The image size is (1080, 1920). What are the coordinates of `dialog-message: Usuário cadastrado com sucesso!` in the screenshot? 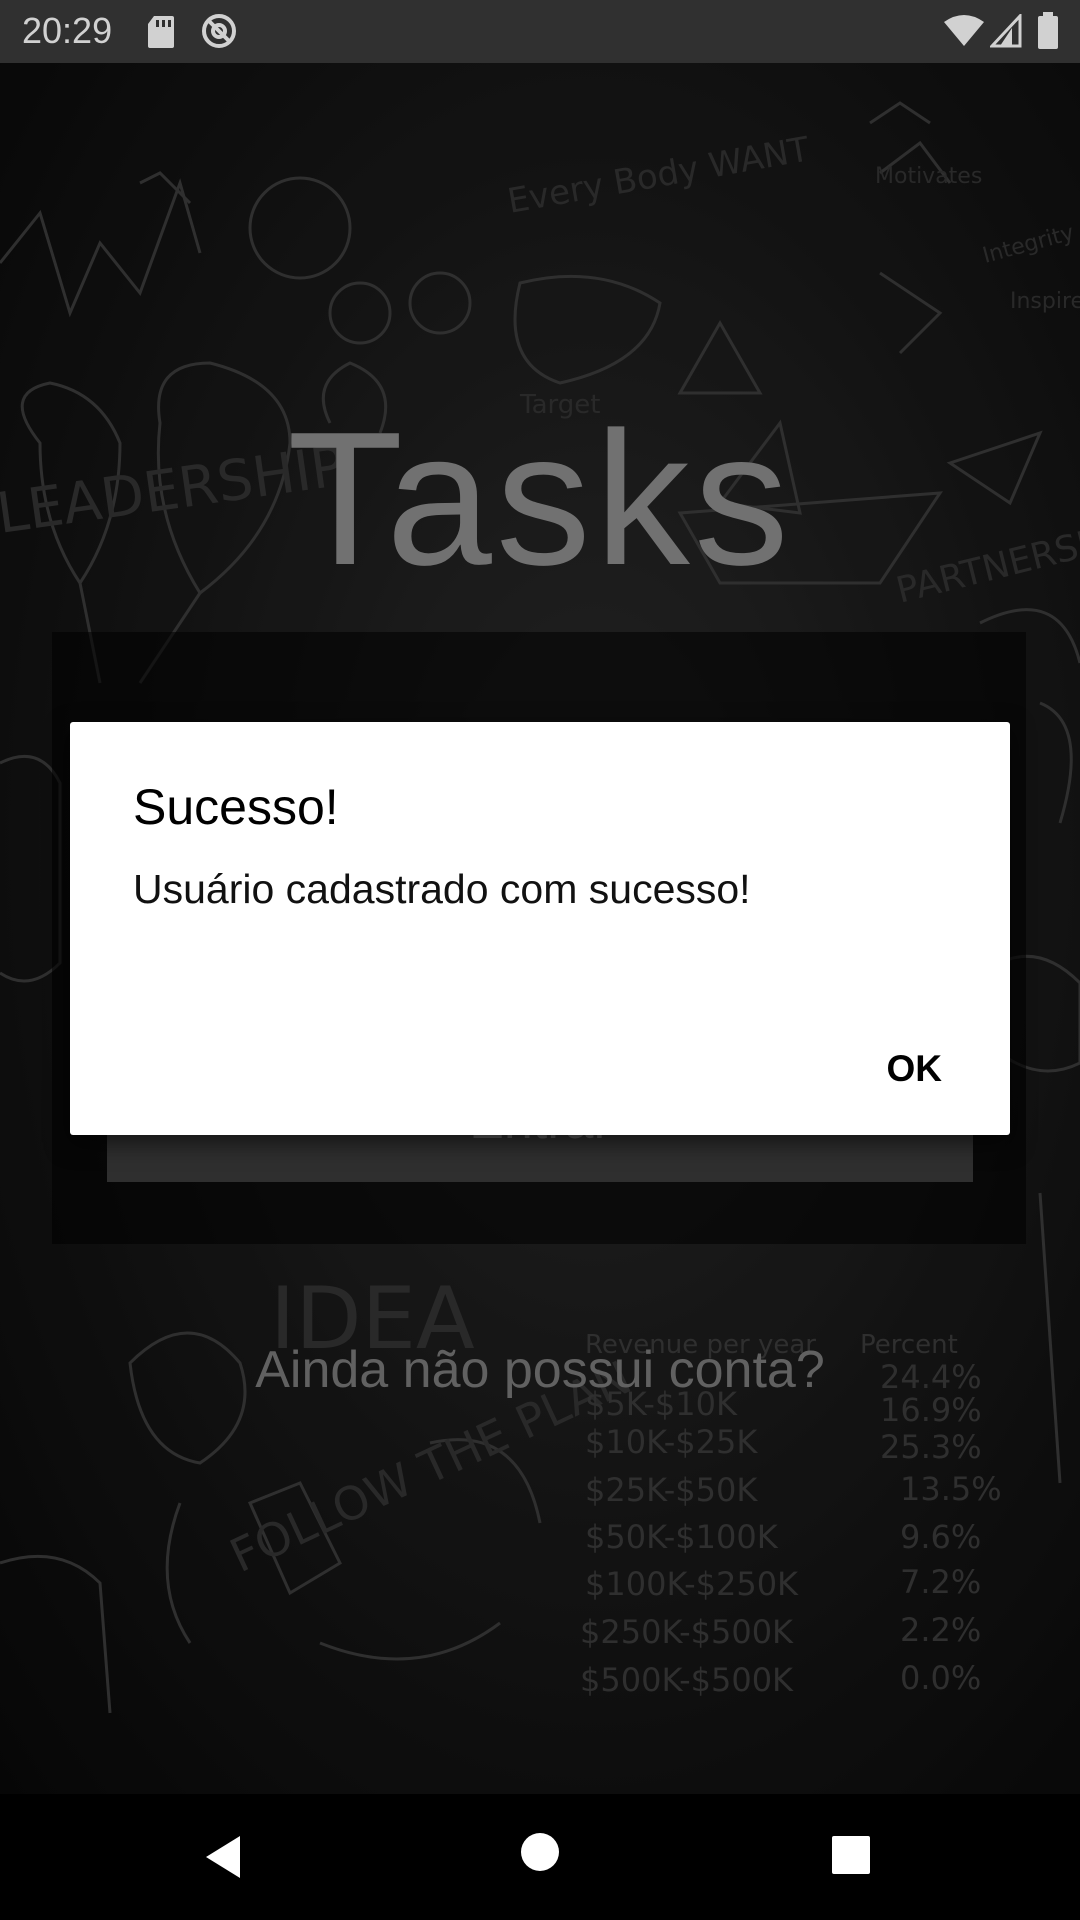 It's located at (442, 889).